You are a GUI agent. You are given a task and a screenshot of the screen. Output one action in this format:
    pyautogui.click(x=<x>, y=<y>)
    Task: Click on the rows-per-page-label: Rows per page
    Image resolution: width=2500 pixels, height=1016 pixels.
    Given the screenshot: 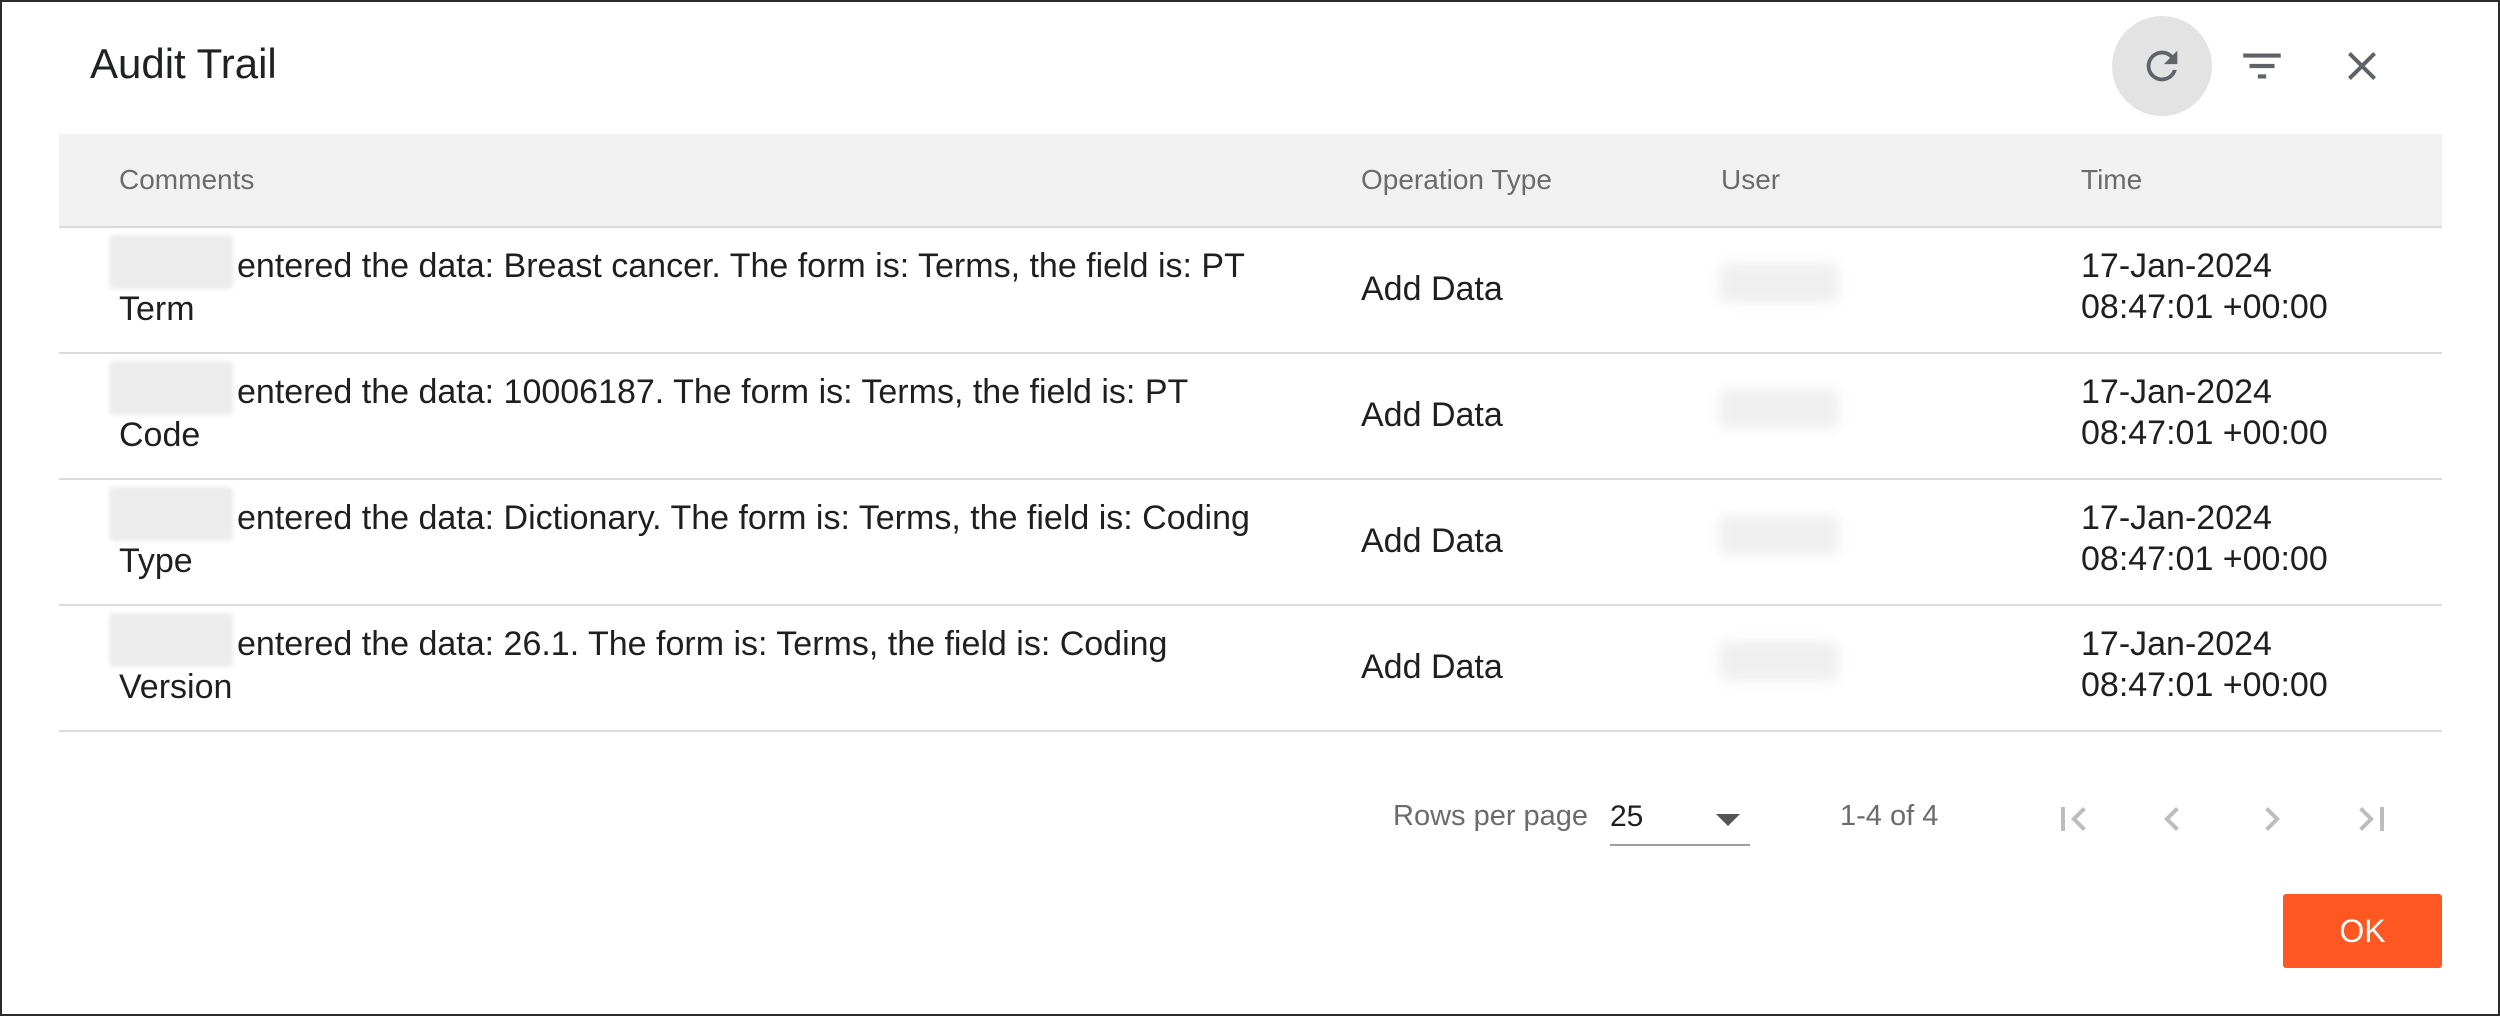 What is the action you would take?
    pyautogui.click(x=1491, y=816)
    